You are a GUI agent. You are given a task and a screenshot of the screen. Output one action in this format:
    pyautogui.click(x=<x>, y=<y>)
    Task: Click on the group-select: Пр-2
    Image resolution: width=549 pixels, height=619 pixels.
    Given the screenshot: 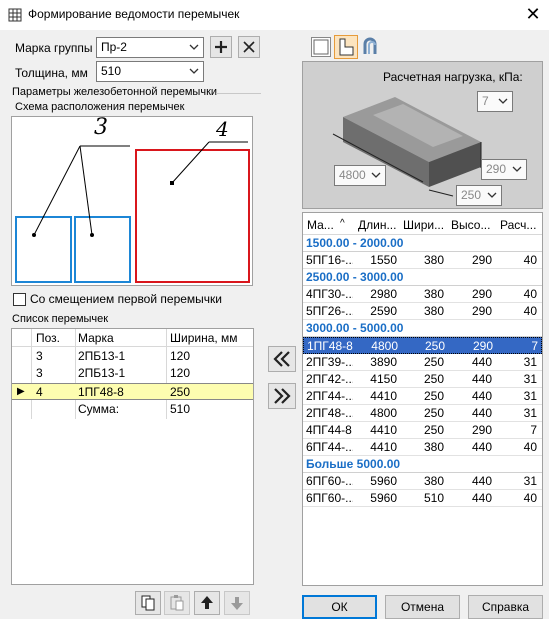 What is the action you would take?
    pyautogui.click(x=150, y=47)
    